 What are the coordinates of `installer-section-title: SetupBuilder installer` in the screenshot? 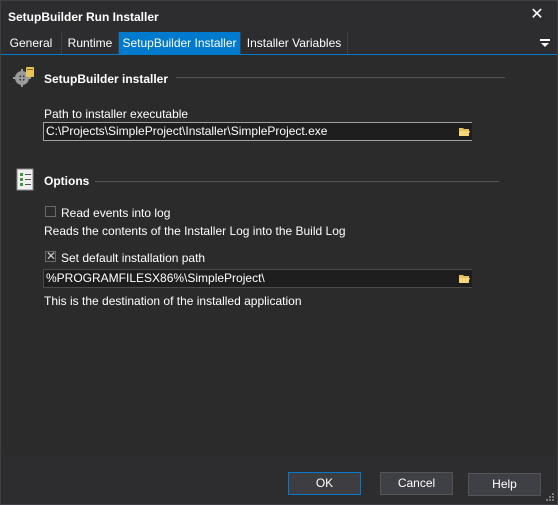 It's located at (106, 79).